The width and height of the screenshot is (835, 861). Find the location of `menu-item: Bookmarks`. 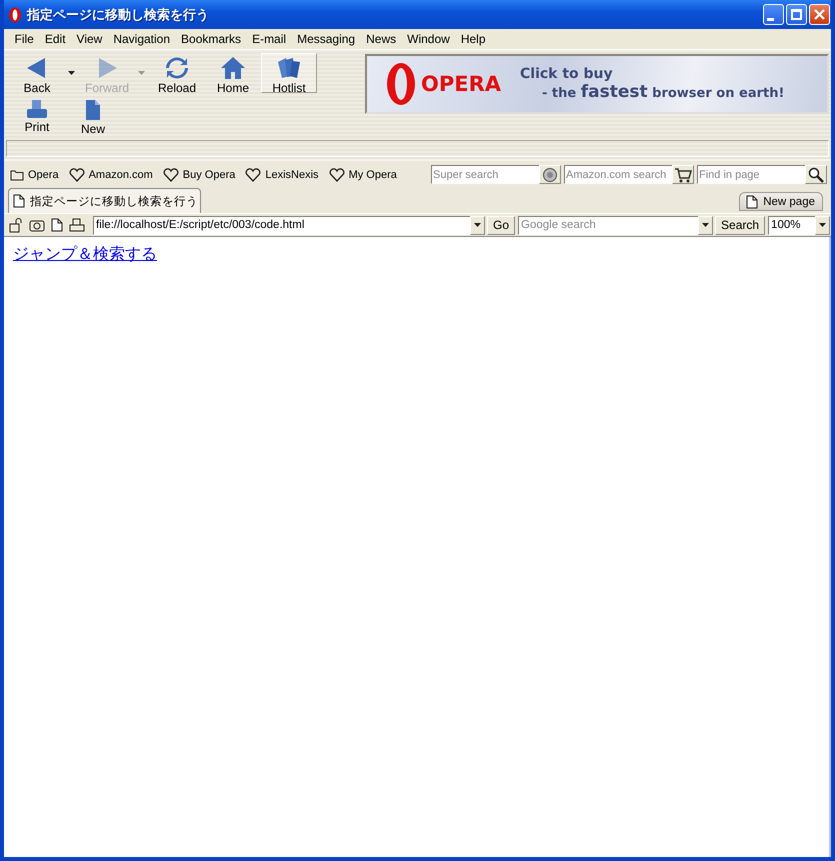

menu-item: Bookmarks is located at coordinates (211, 39).